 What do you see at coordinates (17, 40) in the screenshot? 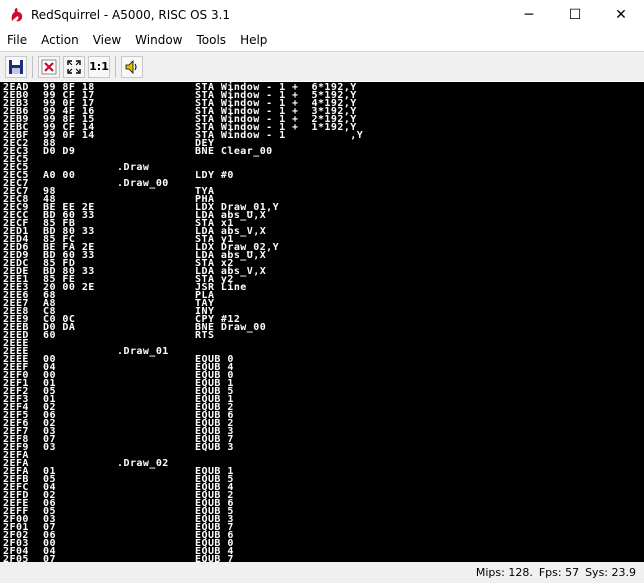
I see `menu-file: File` at bounding box center [17, 40].